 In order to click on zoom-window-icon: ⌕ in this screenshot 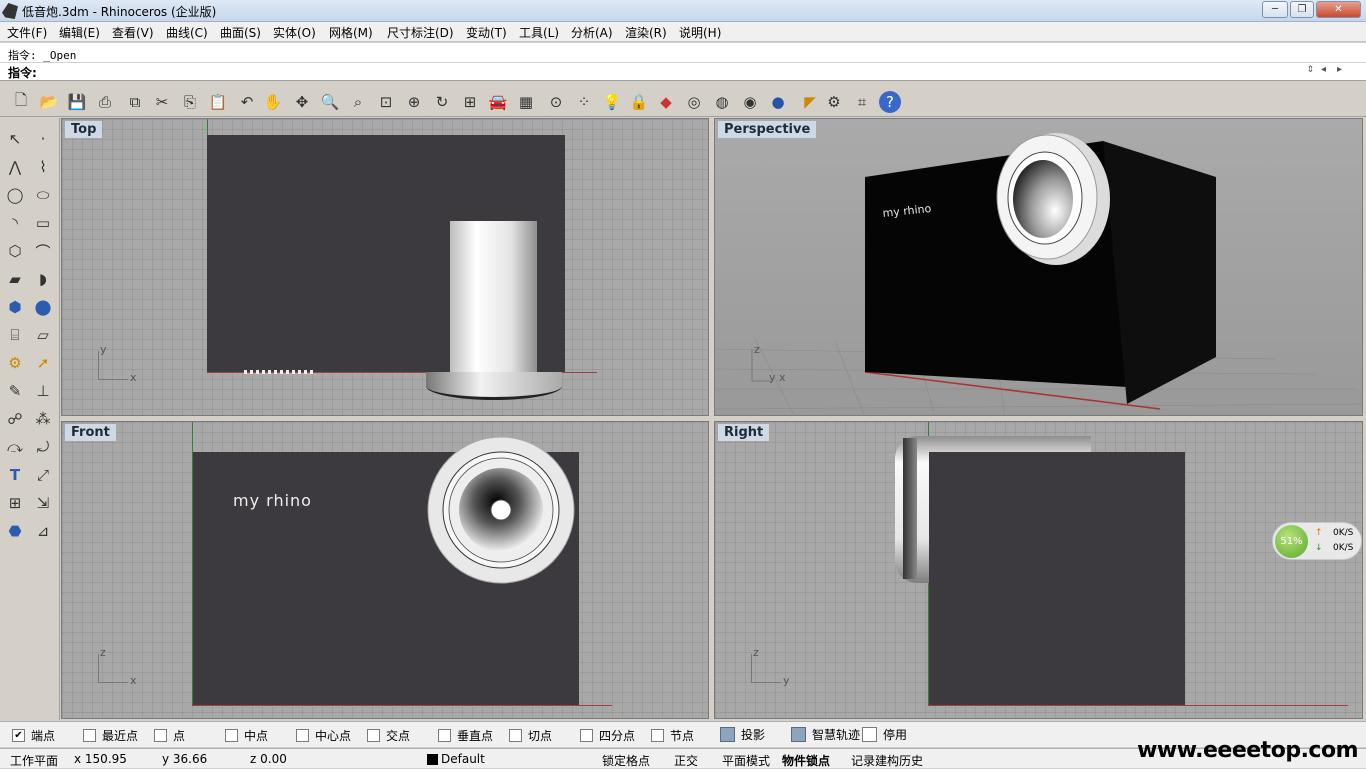, I will do `click(358, 102)`.